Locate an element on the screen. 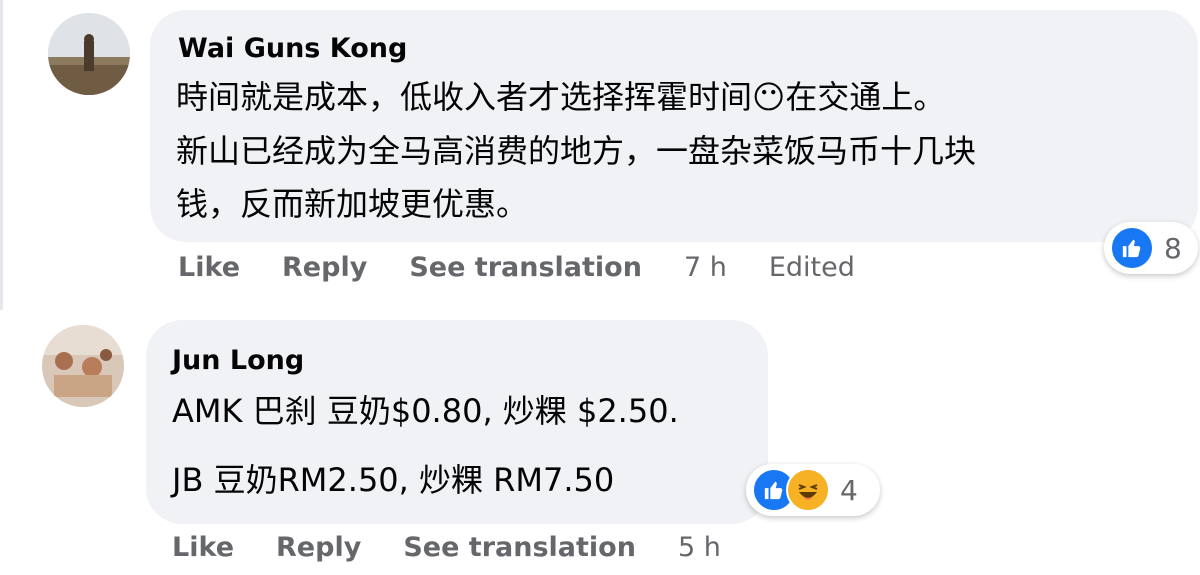 The height and width of the screenshot is (575, 1200). comment-actions: Like Reply See translation 7 h Edited is located at coordinates (537, 267).